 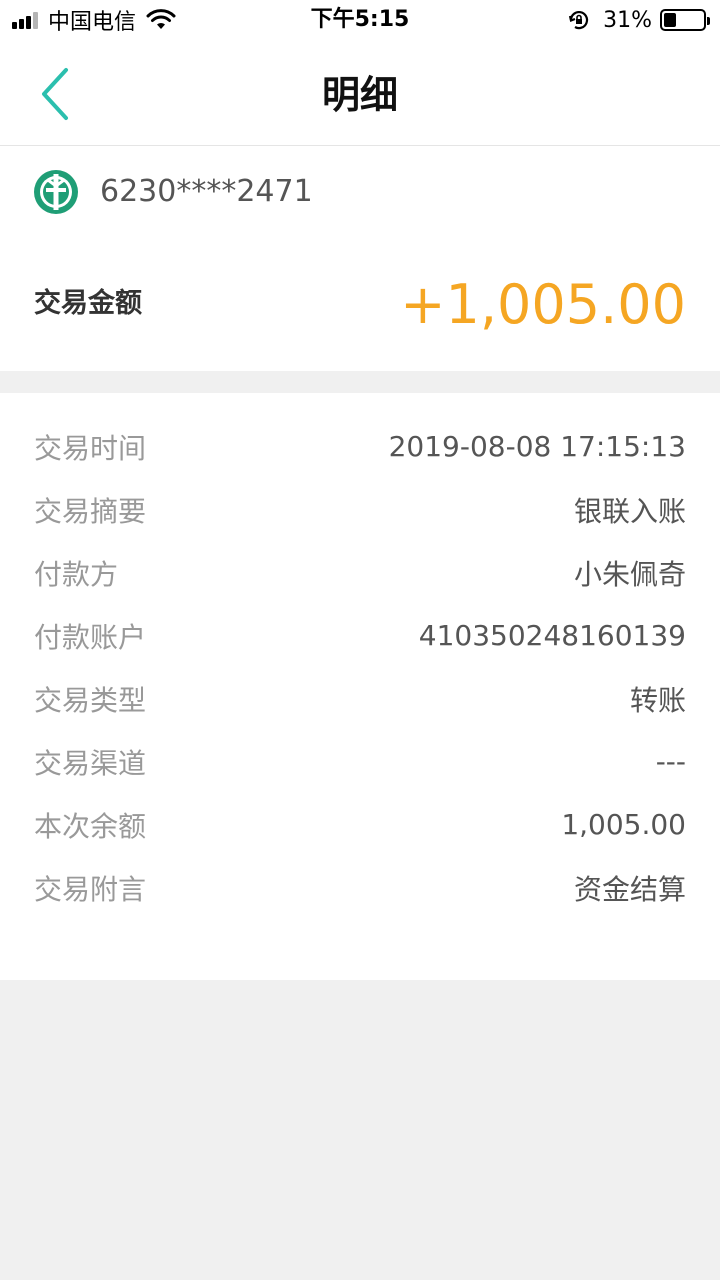 I want to click on status-right: 31%, so click(x=638, y=20).